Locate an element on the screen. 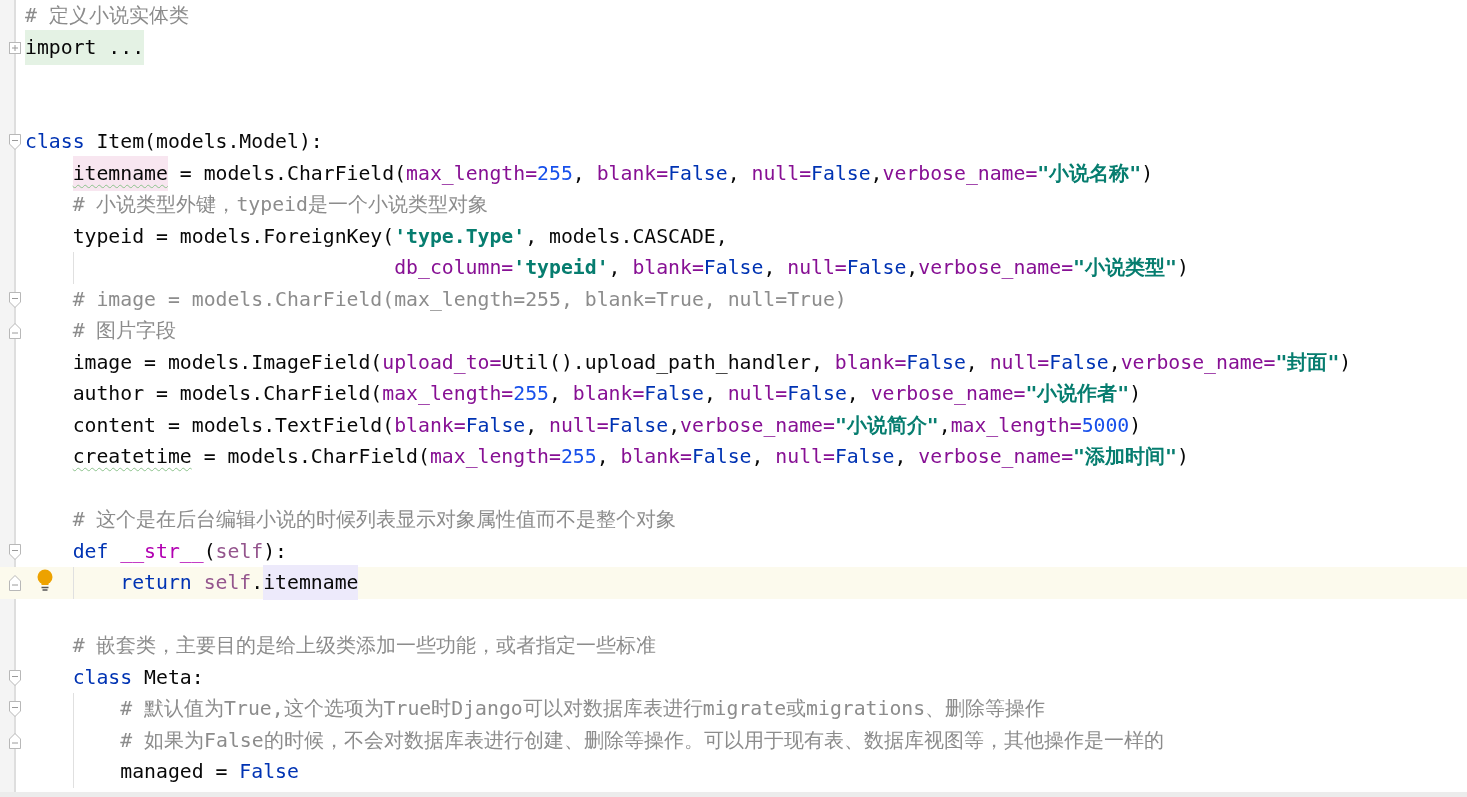 This screenshot has width=1467, height=797. code-line: author = models.CharField(max_length=255, blank=False, null=False, verbose_name="小说作者") is located at coordinates (607, 394).